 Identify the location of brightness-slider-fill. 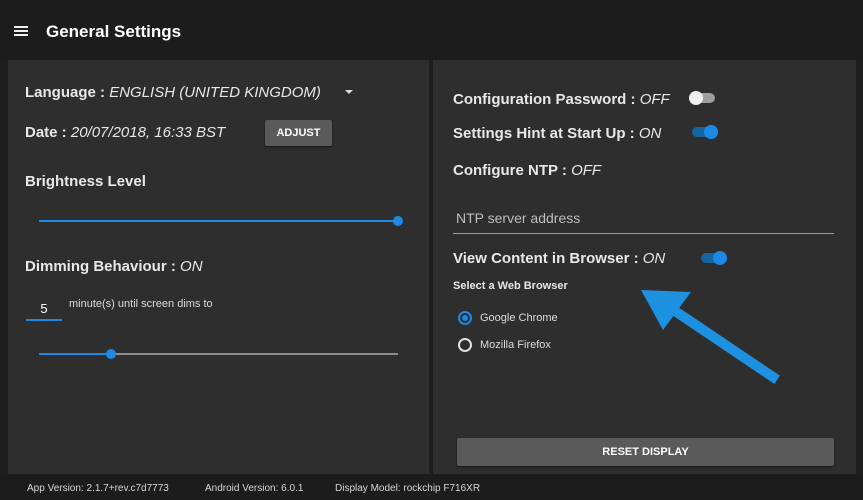
(218, 221).